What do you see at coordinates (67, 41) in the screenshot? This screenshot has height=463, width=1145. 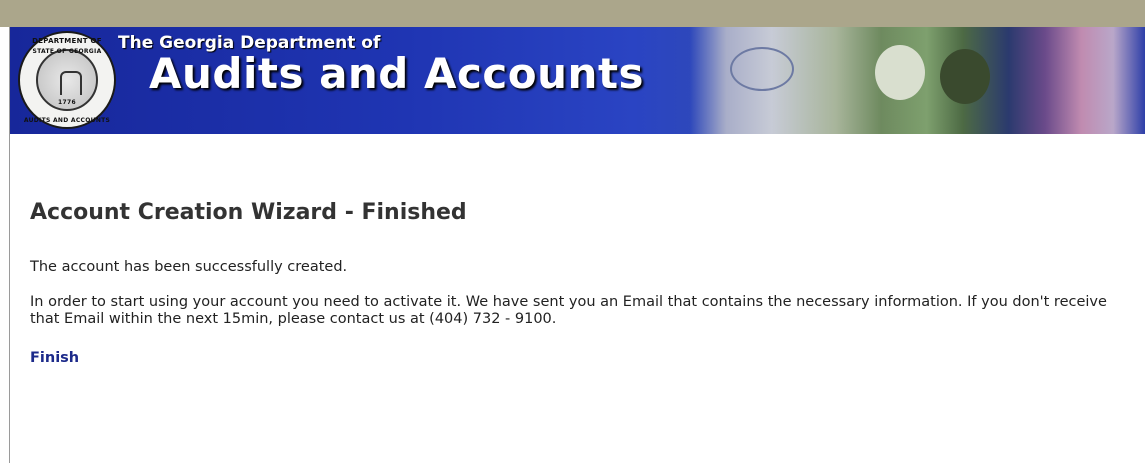 I see `seal-top-text: DEPARTMENT OF` at bounding box center [67, 41].